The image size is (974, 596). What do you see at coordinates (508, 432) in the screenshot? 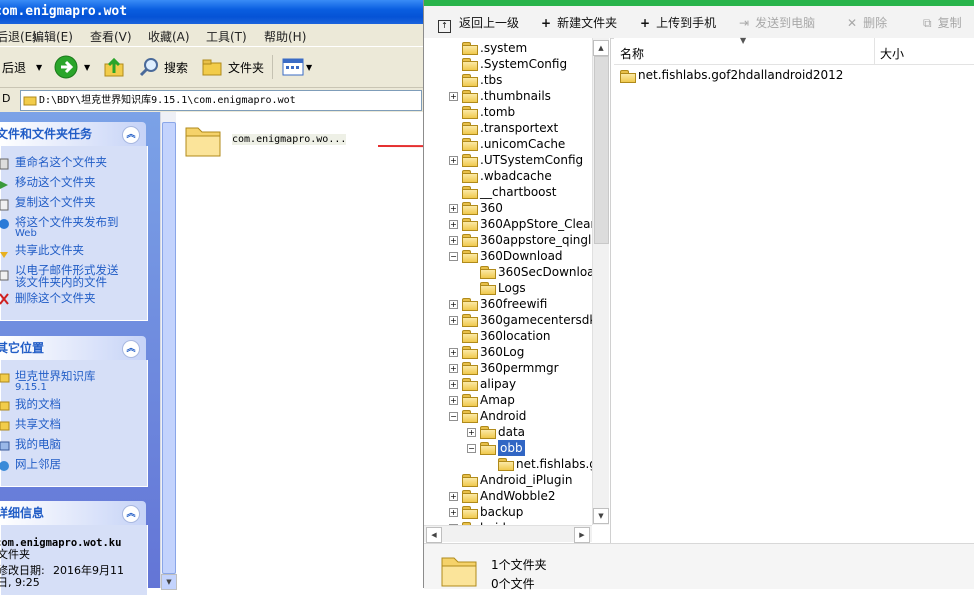
I see `tree-item: + data` at bounding box center [508, 432].